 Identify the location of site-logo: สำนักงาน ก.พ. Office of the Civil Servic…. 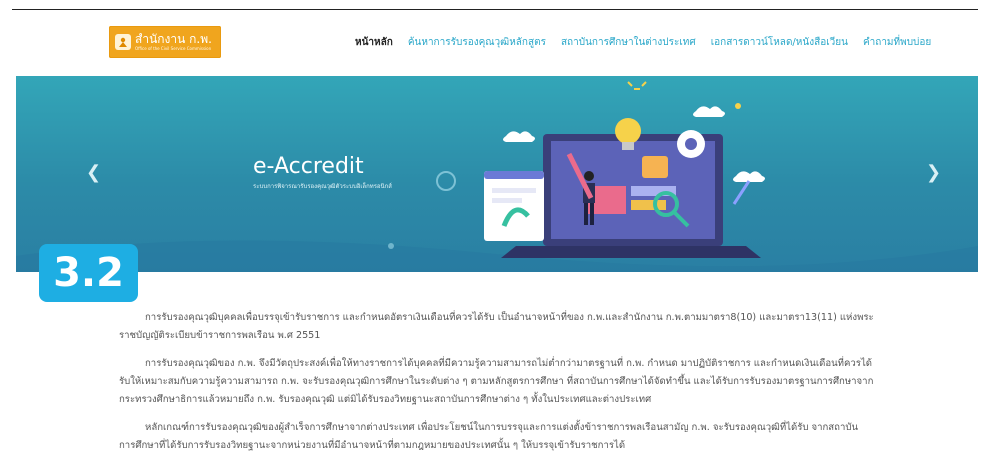
(165, 42).